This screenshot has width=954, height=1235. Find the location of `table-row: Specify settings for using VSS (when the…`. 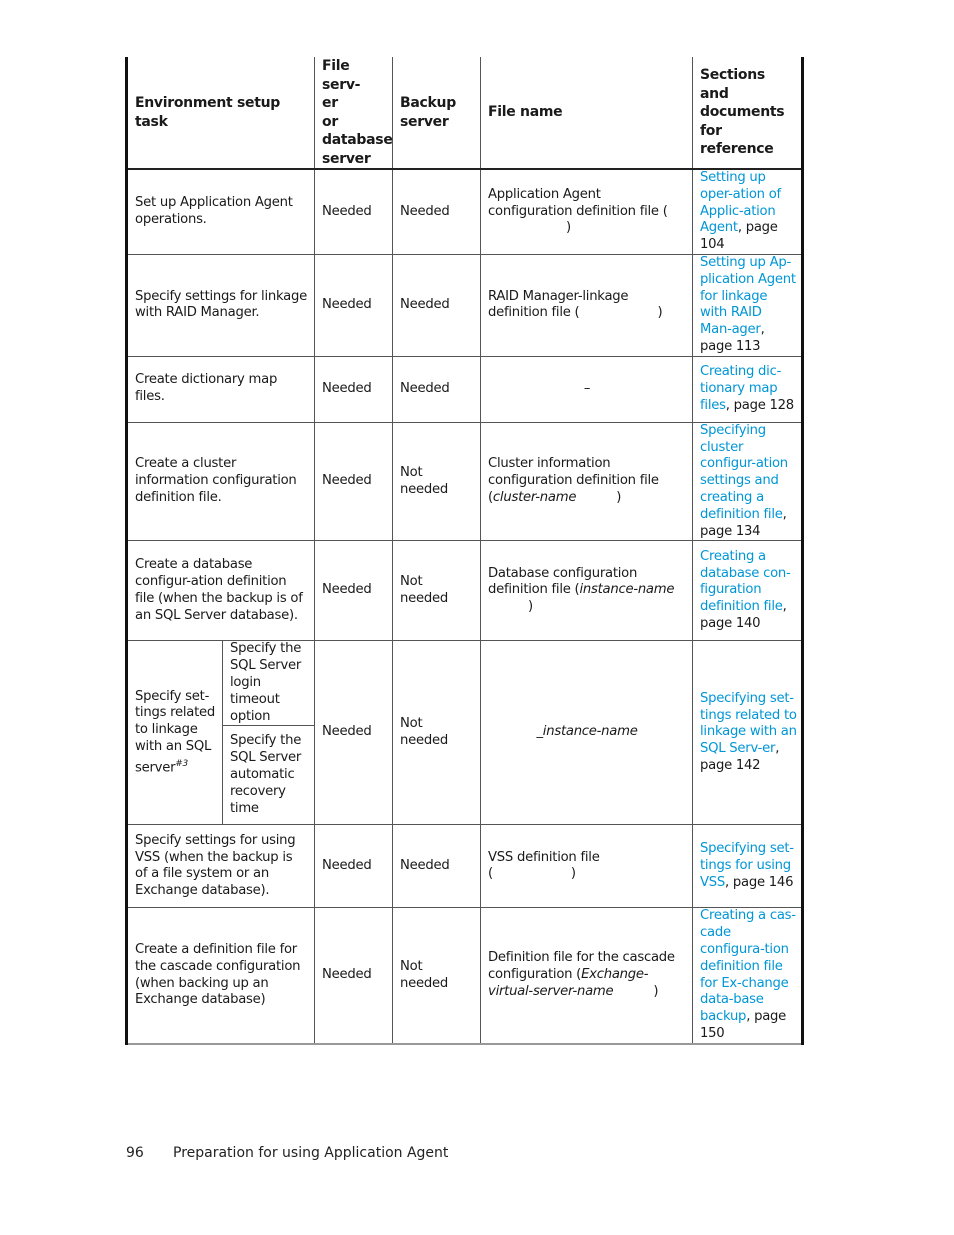

table-row: Specify settings for using VSS (when the… is located at coordinates (464, 866).